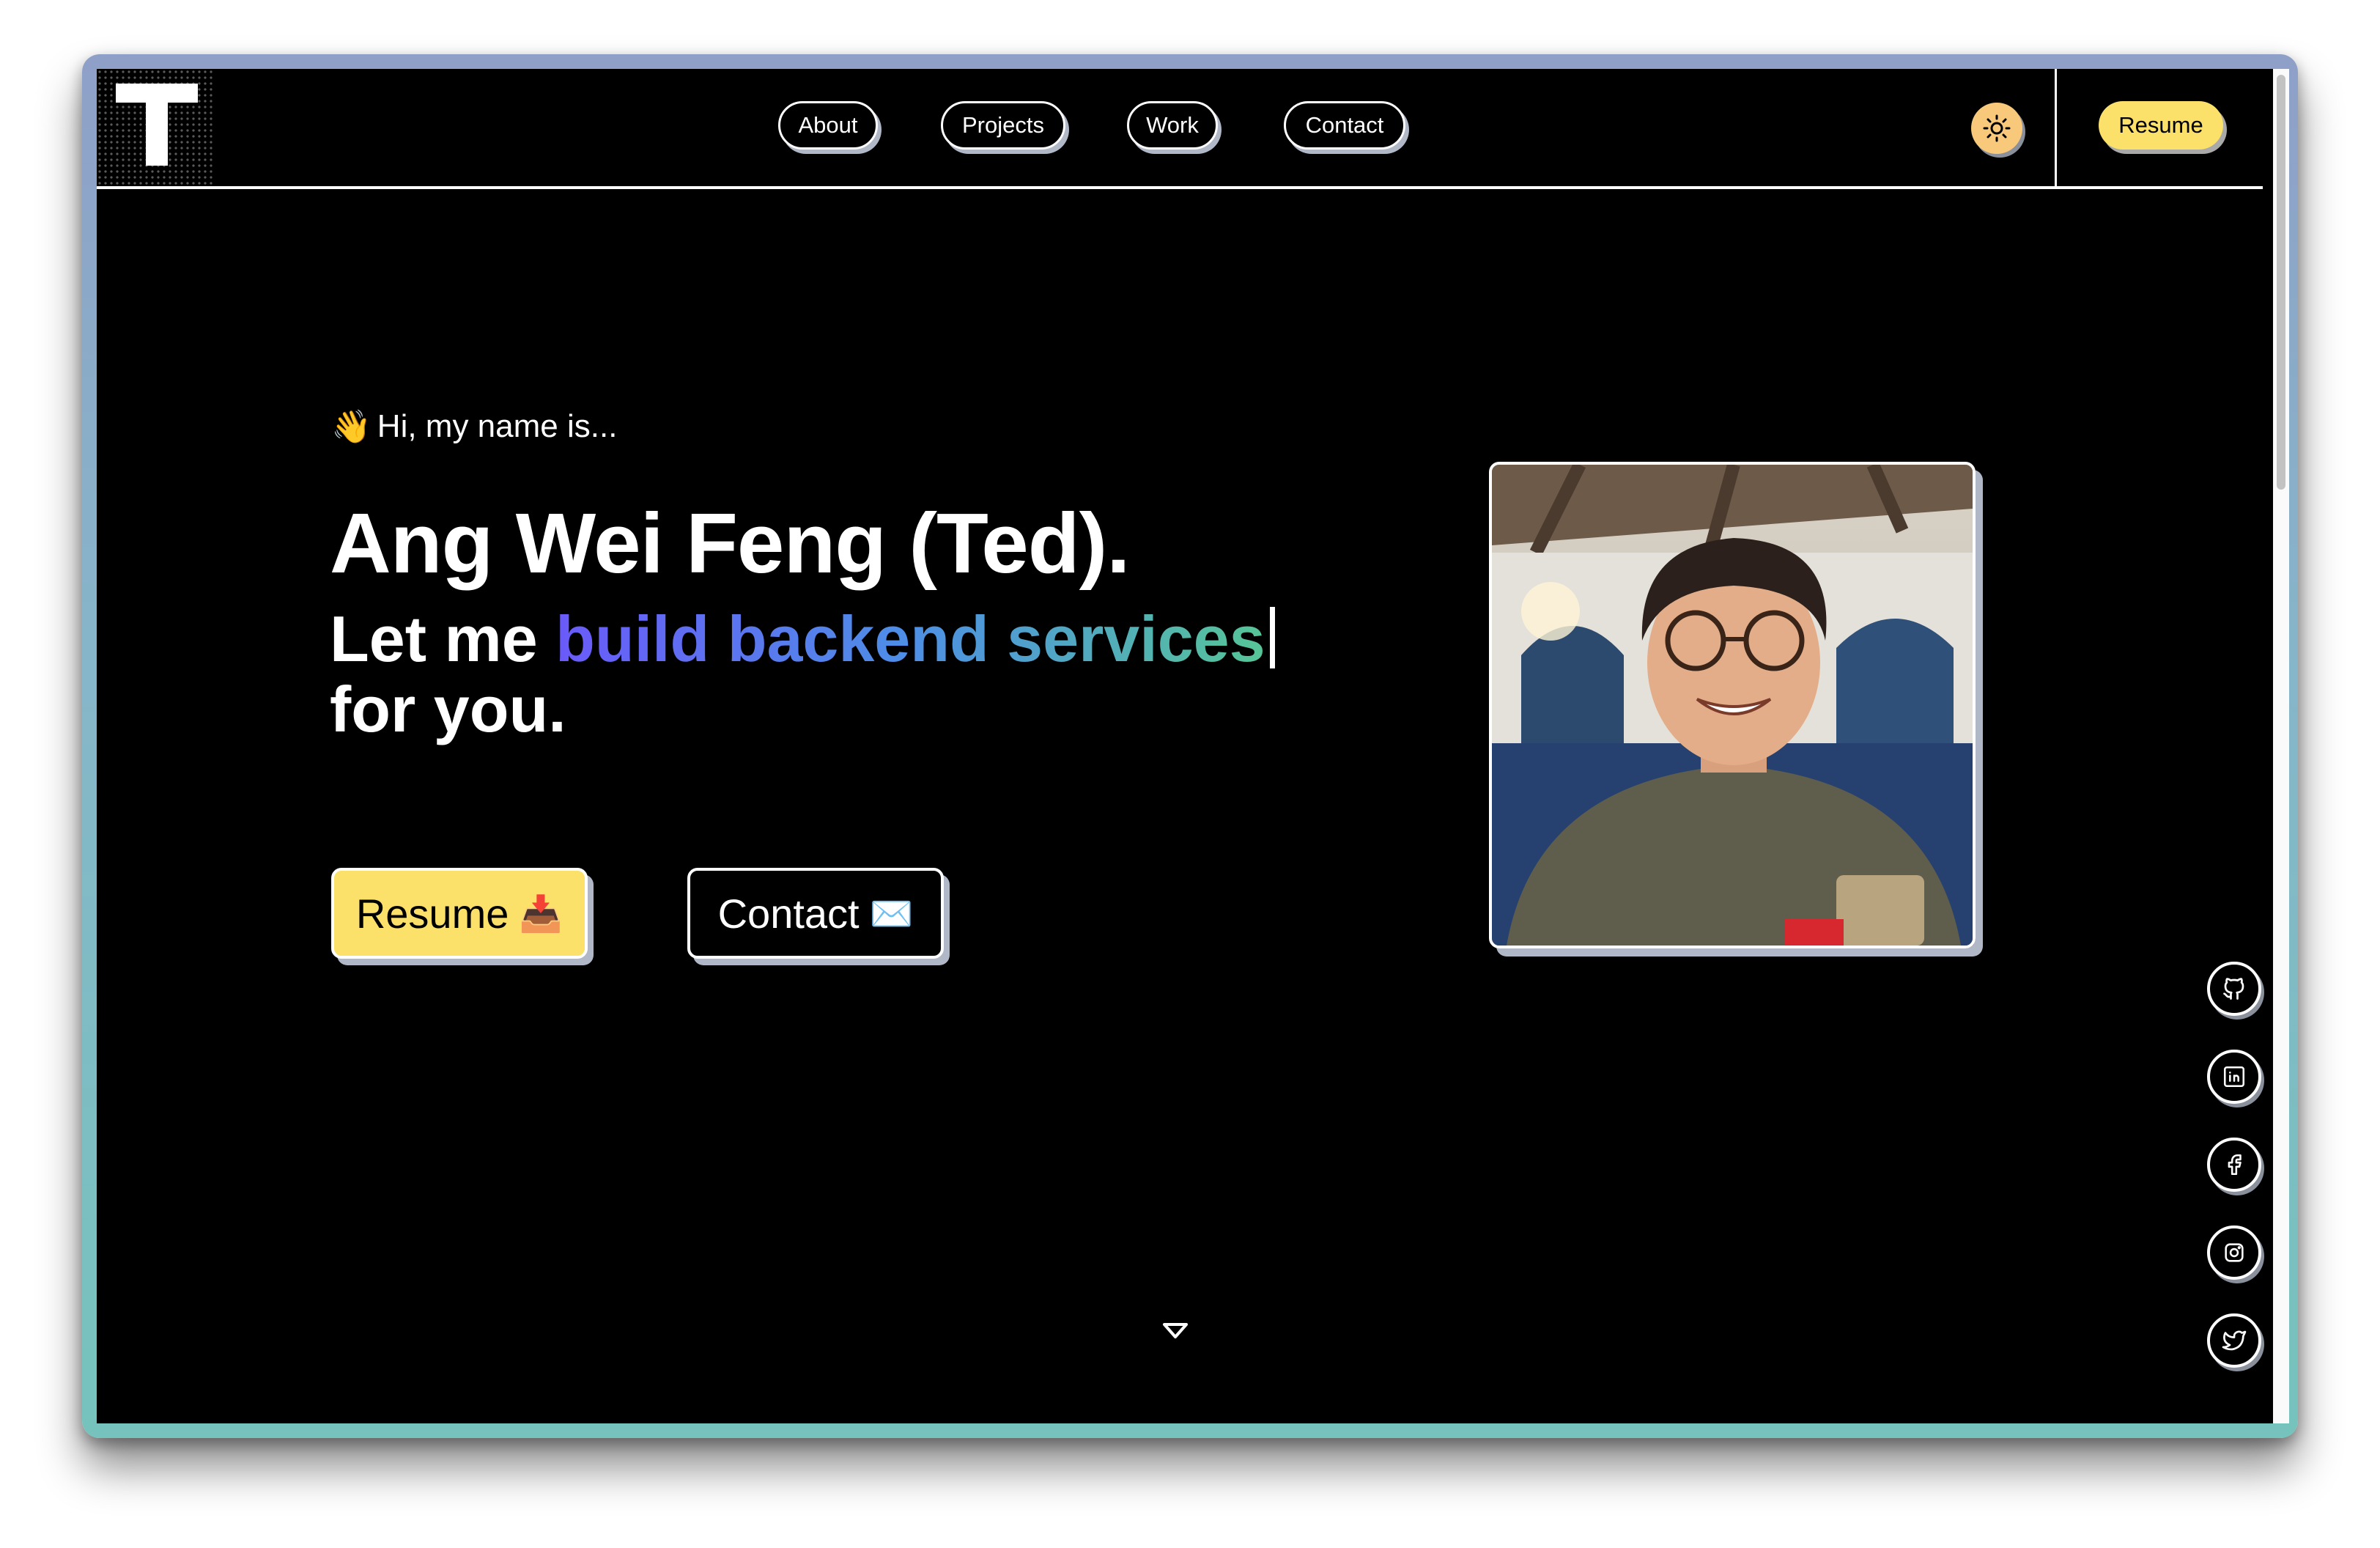  I want to click on theme-toggle-button, so click(1996, 128).